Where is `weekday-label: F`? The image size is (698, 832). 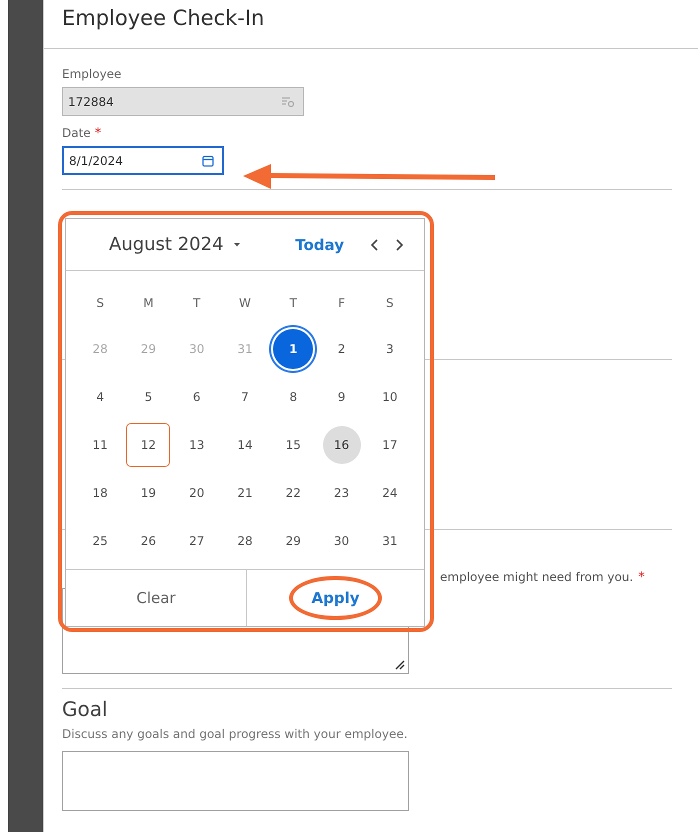
weekday-label: F is located at coordinates (341, 303).